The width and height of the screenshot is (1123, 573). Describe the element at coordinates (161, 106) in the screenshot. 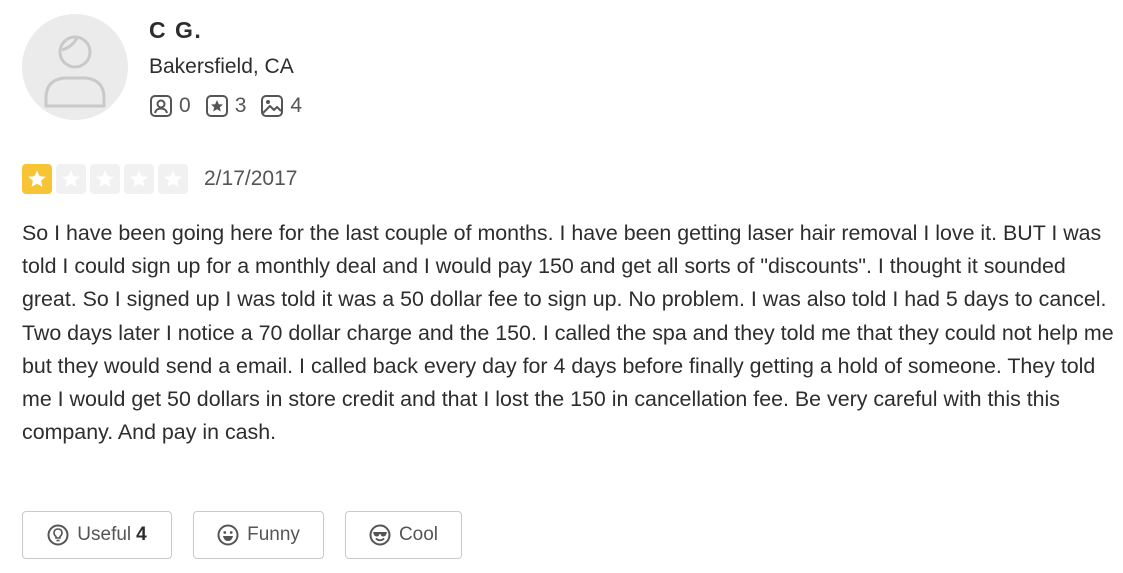

I see `friends-icon` at that location.